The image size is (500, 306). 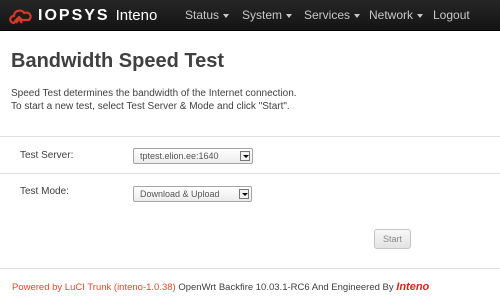 What do you see at coordinates (136, 15) in the screenshot?
I see `brand-subname: Inteno` at bounding box center [136, 15].